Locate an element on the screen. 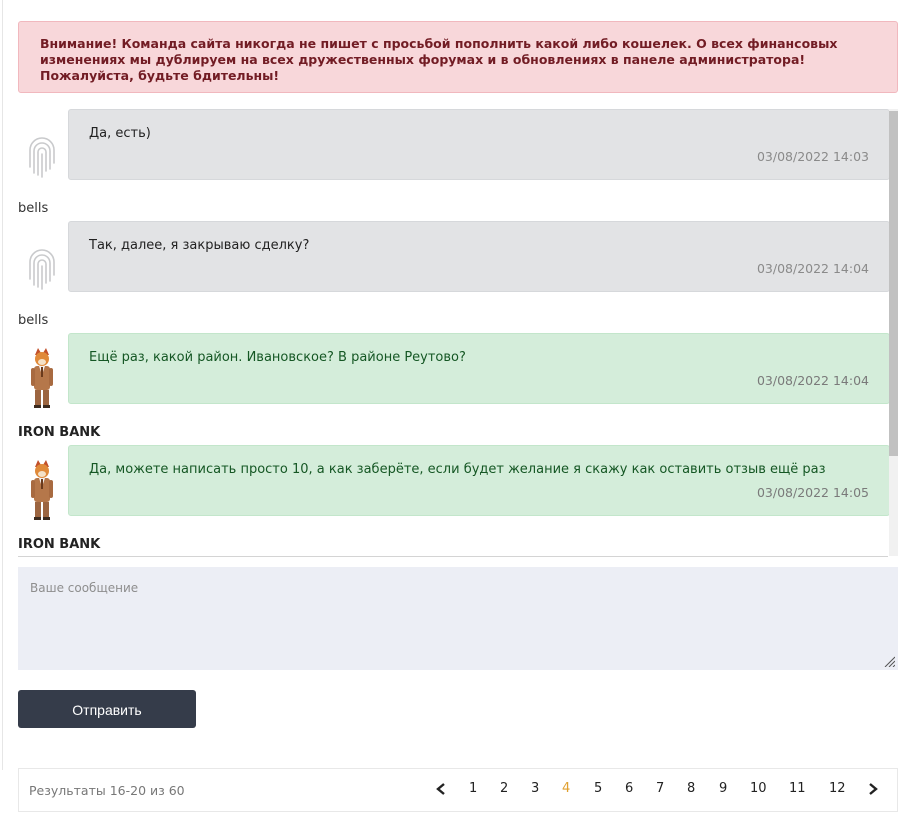 The image size is (905, 833). page-link-11: 11 is located at coordinates (797, 788).